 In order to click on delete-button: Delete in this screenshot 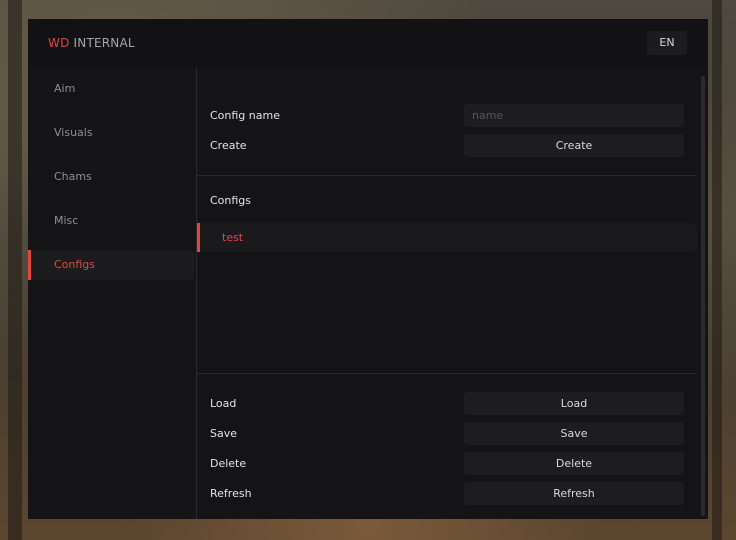, I will do `click(574, 463)`.